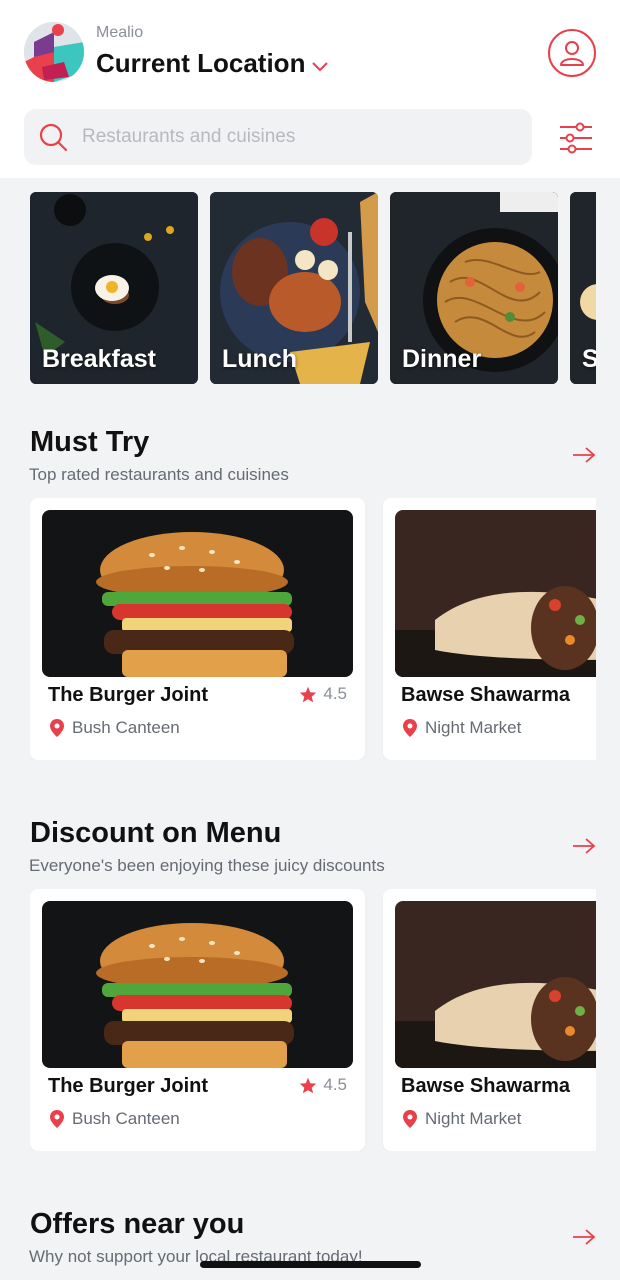 The height and width of the screenshot is (1280, 620). What do you see at coordinates (474, 288) in the screenshot?
I see `category-dinner: Dinner` at bounding box center [474, 288].